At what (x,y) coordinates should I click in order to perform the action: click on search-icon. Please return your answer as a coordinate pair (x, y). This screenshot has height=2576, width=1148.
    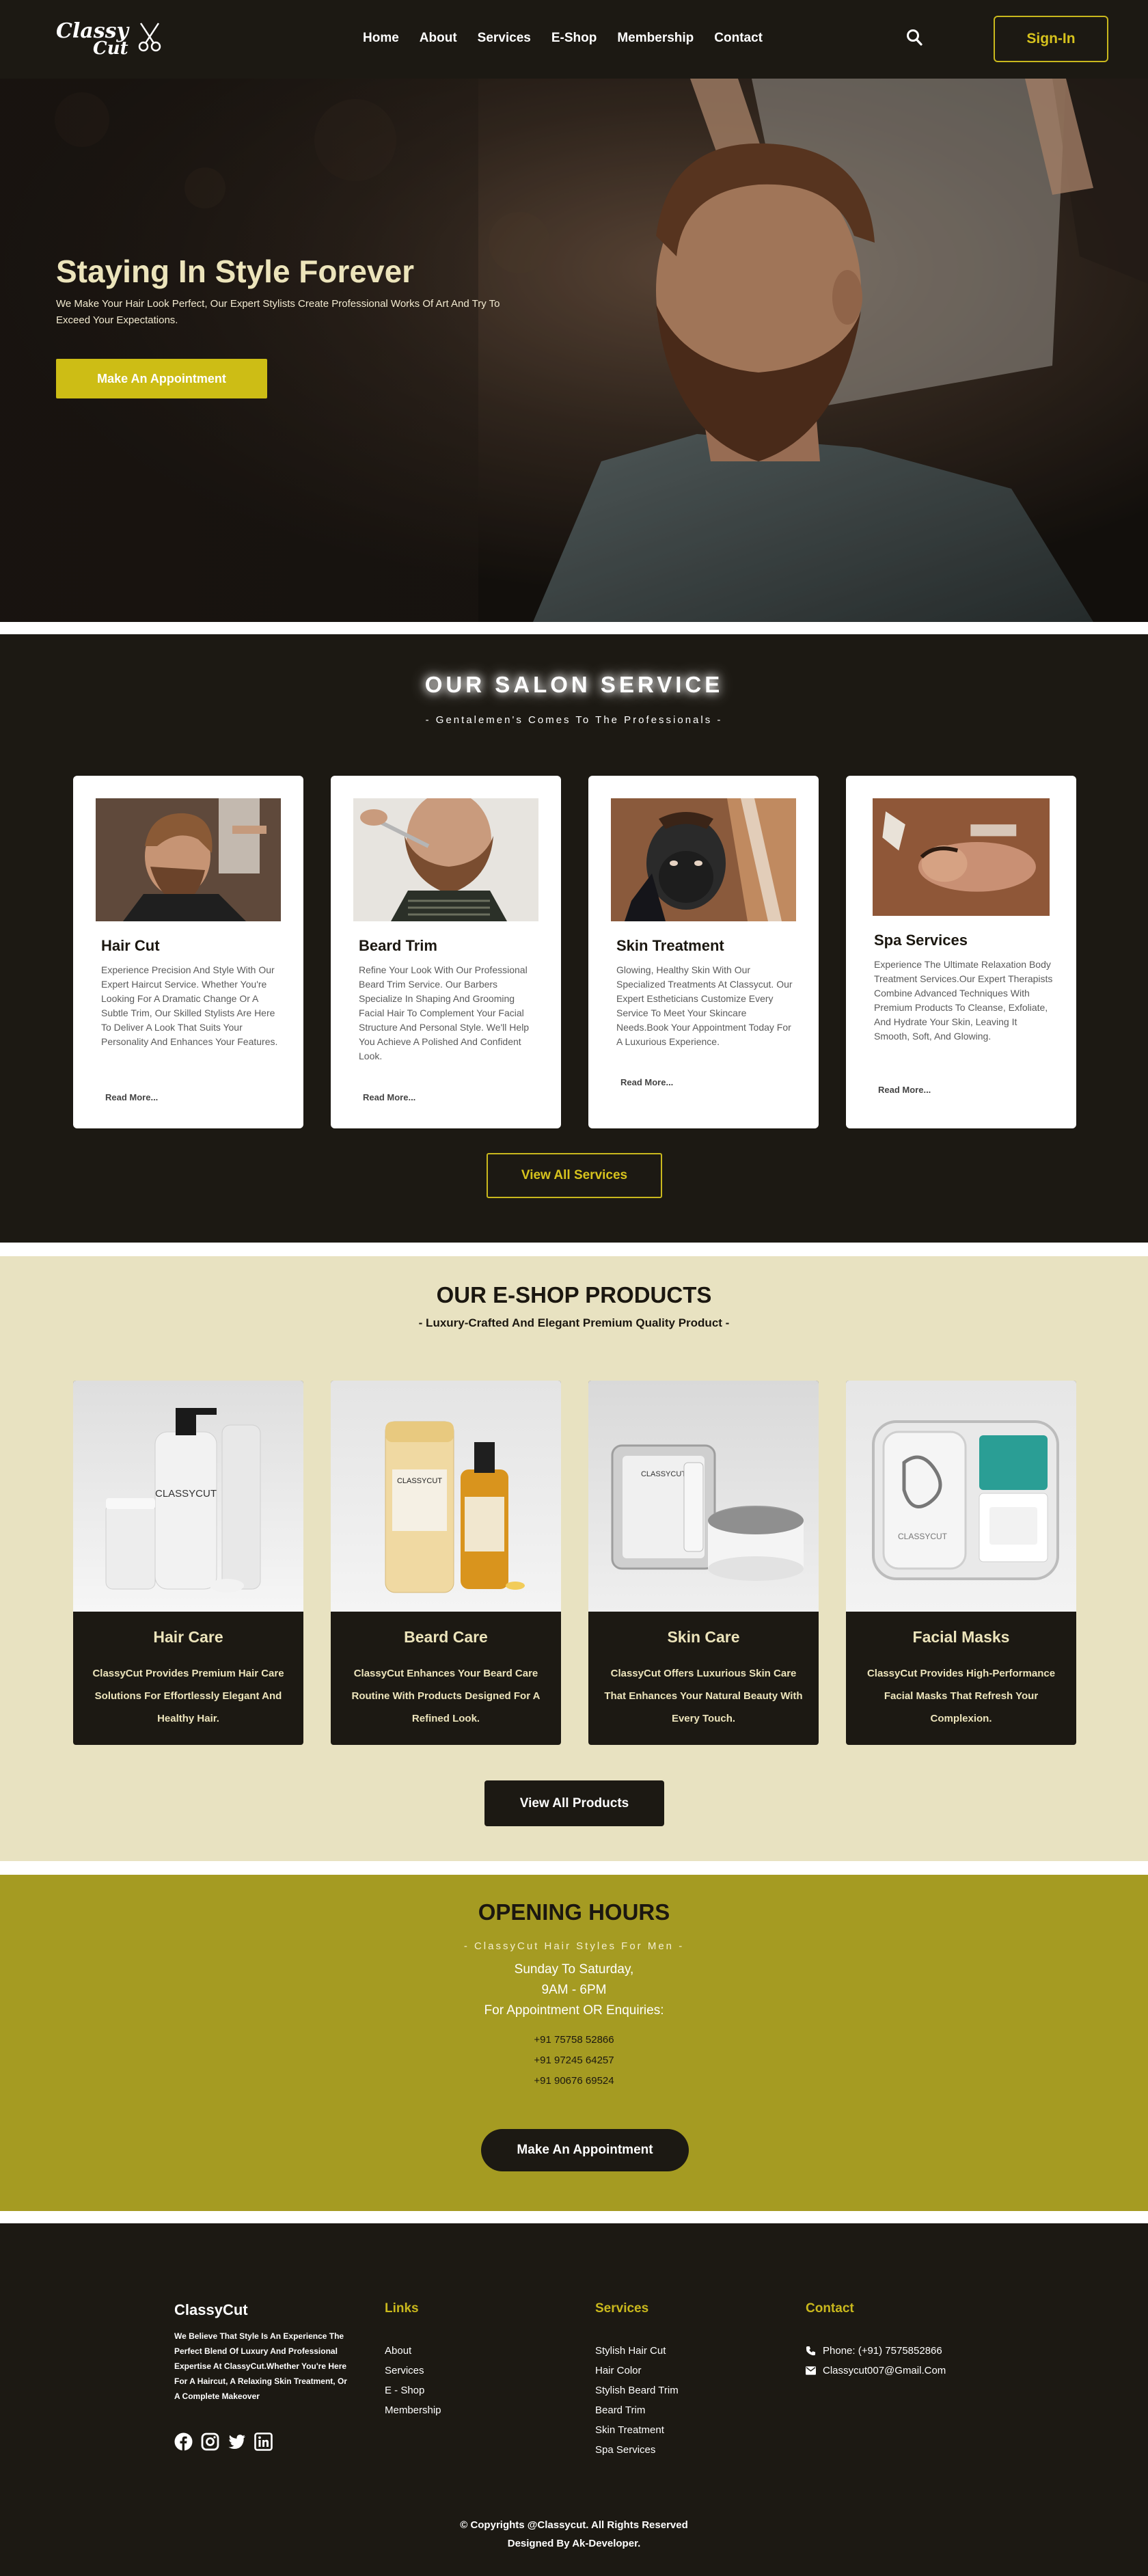
    Looking at the image, I should click on (914, 38).